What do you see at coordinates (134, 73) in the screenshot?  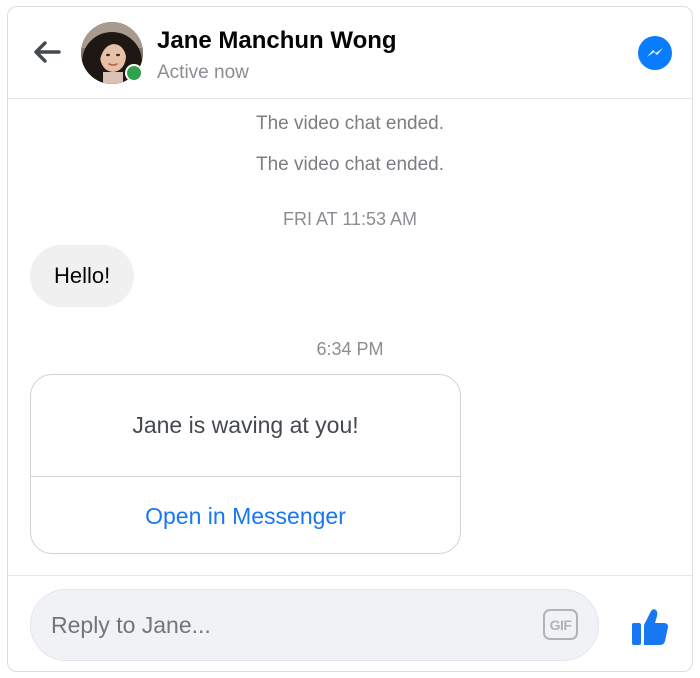 I see `active-status-dot` at bounding box center [134, 73].